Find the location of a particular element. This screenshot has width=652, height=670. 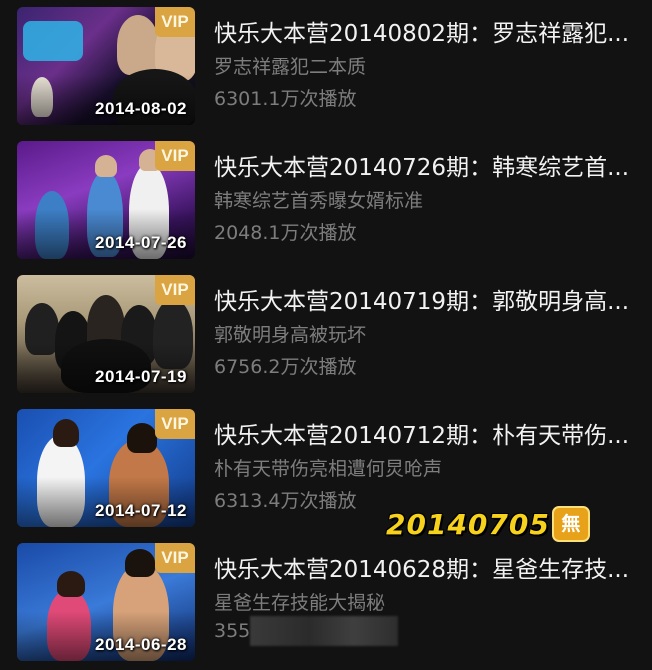

play-count: 6756.2万次播放 is located at coordinates (285, 367).